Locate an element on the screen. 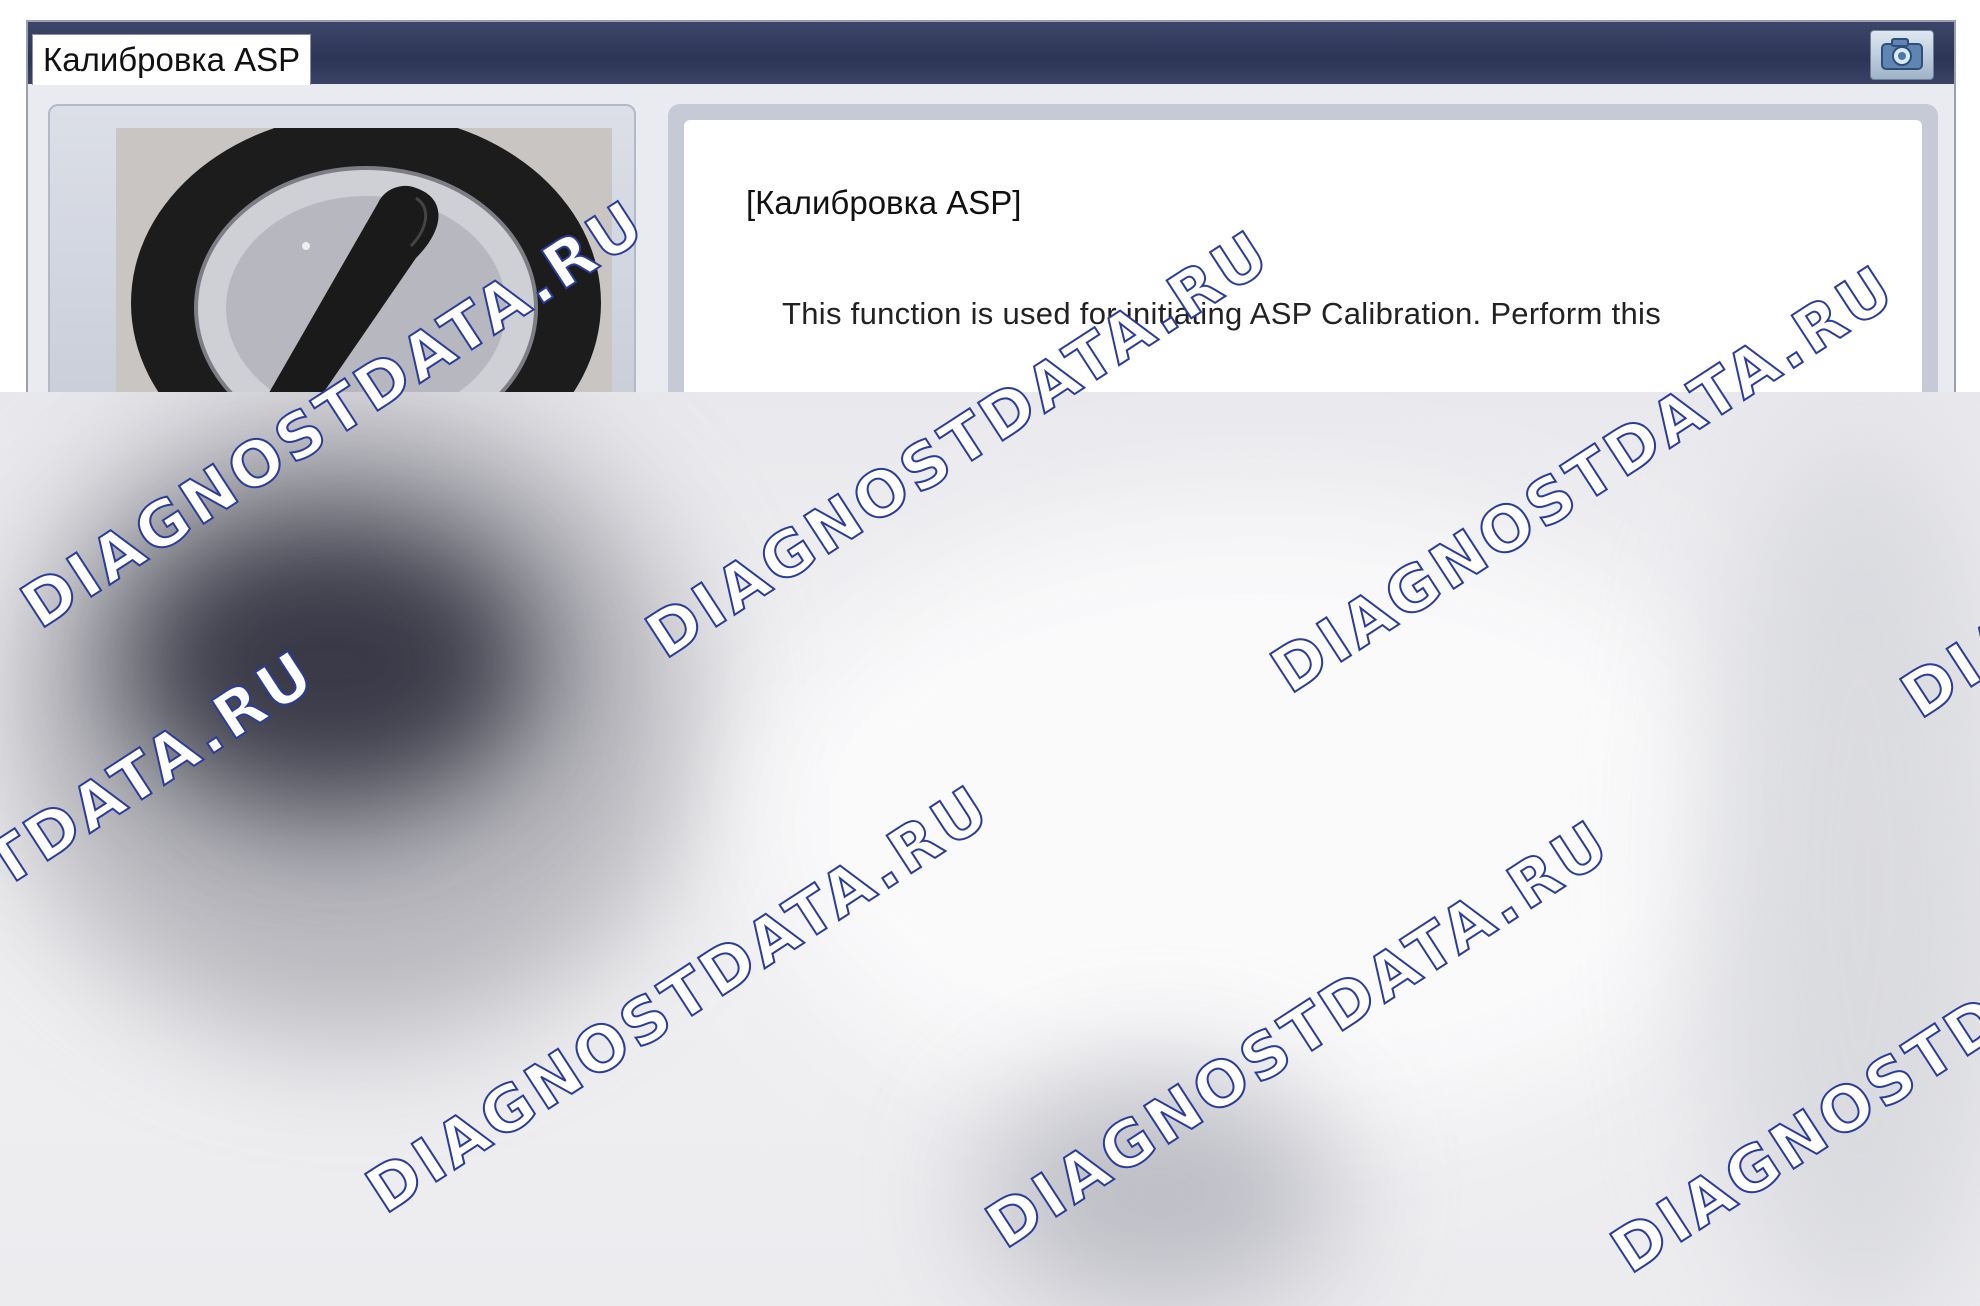 This screenshot has width=1980, height=1306. screenshot-button is located at coordinates (1902, 55).